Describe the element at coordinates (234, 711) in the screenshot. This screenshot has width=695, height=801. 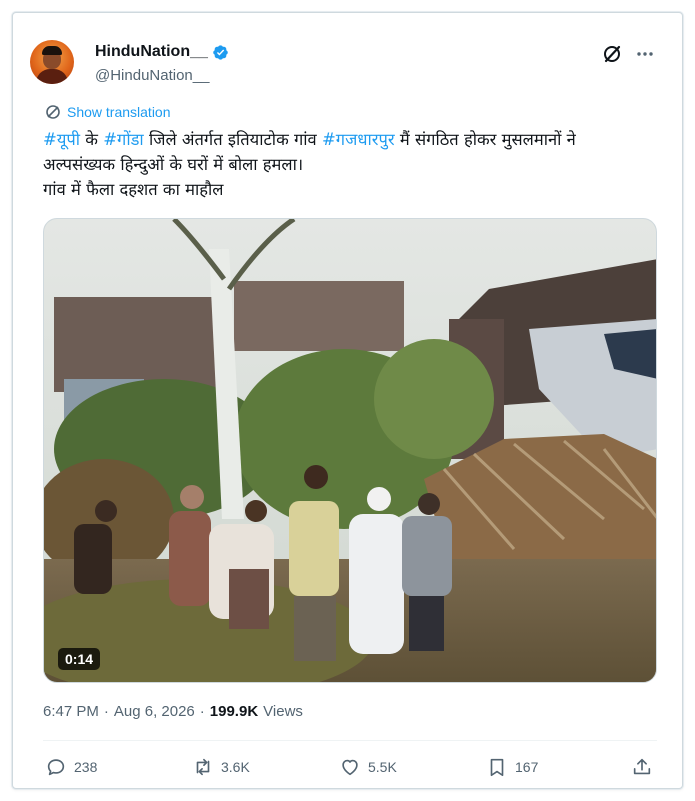
I see `views-count: 199.9K` at that location.